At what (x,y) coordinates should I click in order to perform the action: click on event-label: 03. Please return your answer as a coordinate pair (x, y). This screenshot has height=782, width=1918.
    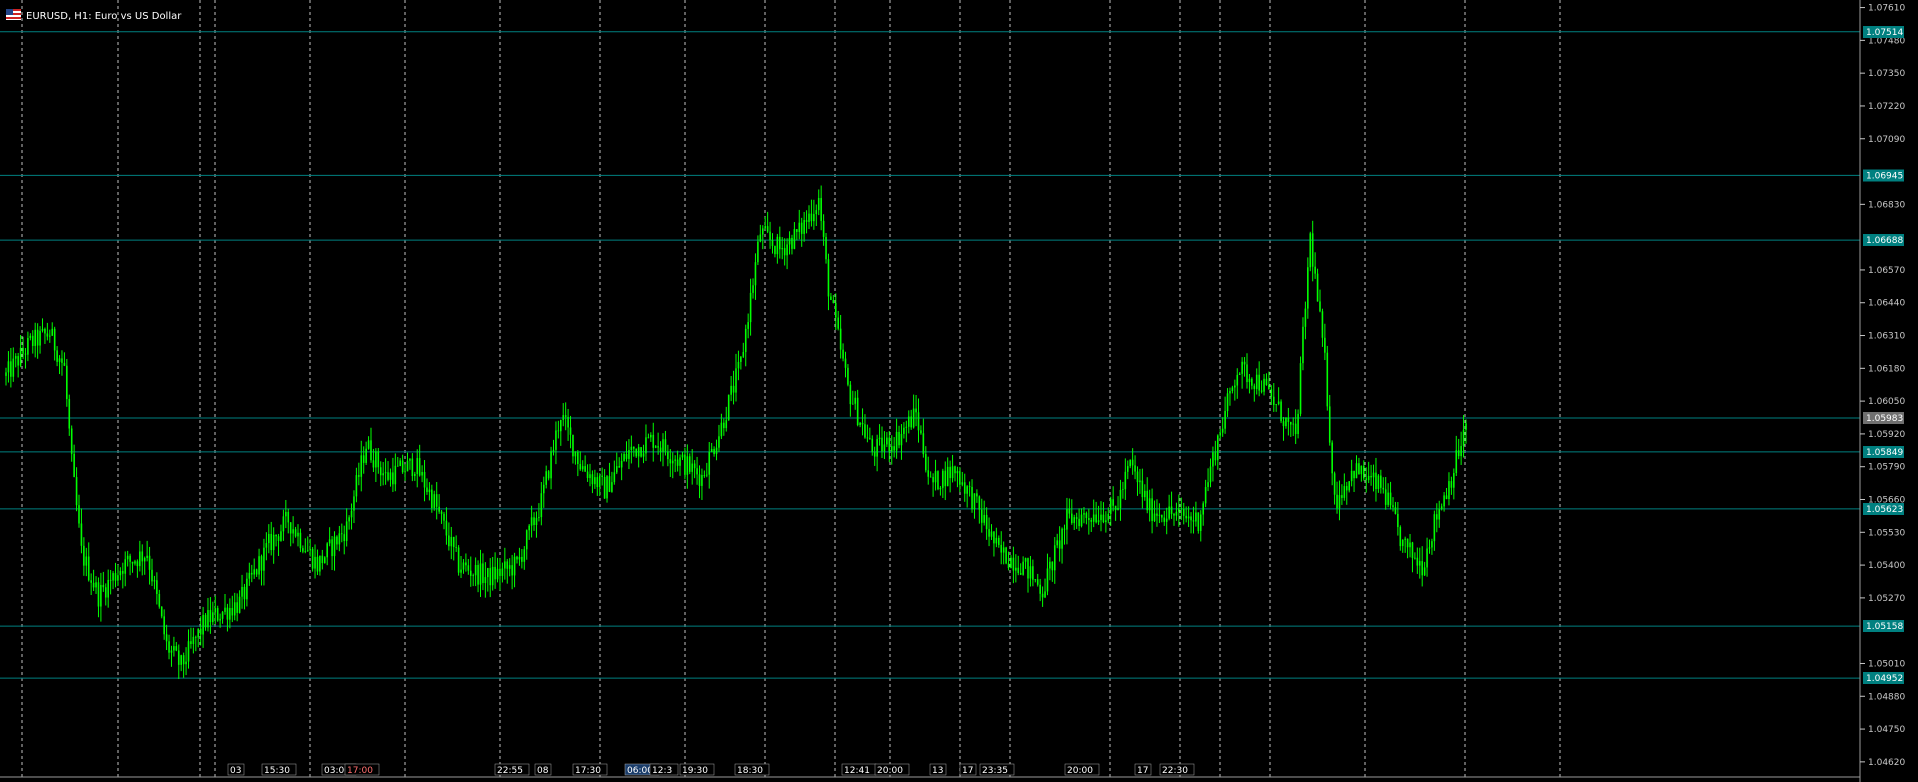
    Looking at the image, I should click on (235, 771).